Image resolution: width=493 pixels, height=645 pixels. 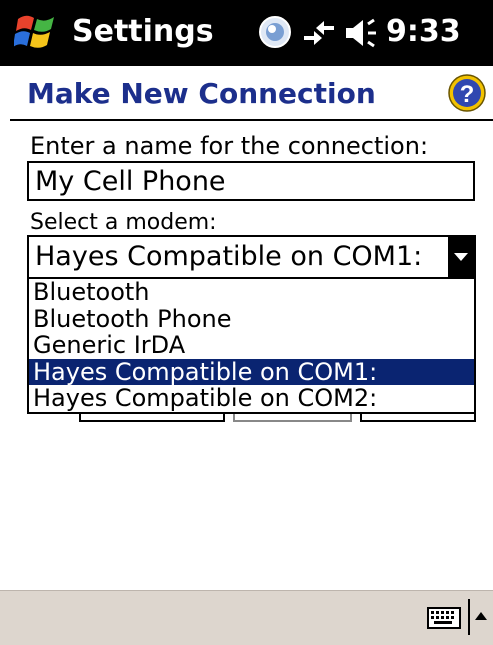 I want to click on volume-icon, so click(x=362, y=33).